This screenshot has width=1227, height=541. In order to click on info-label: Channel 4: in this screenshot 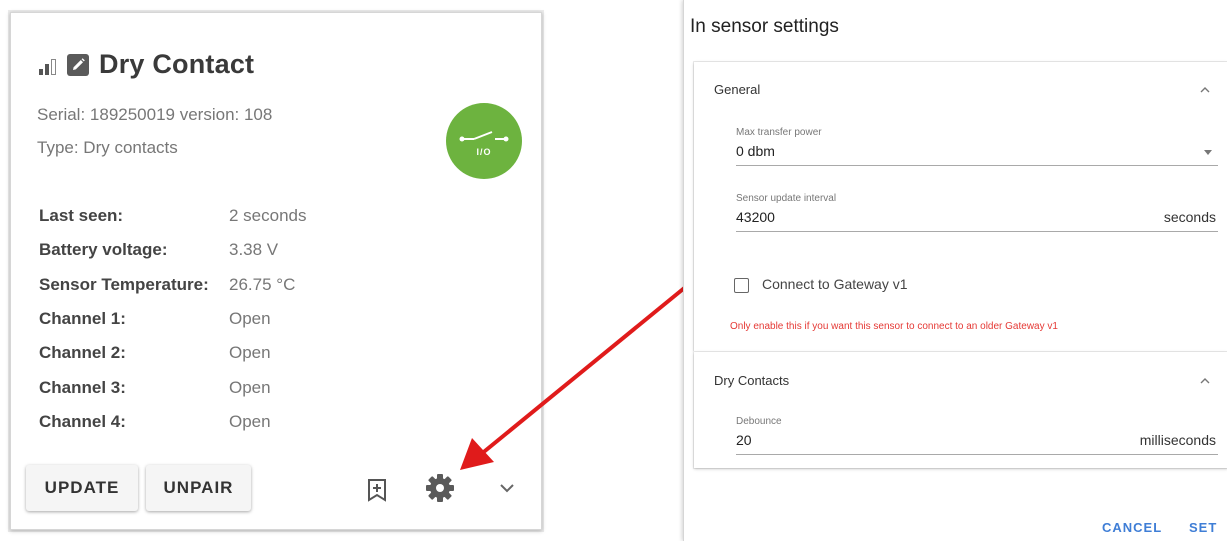, I will do `click(82, 421)`.